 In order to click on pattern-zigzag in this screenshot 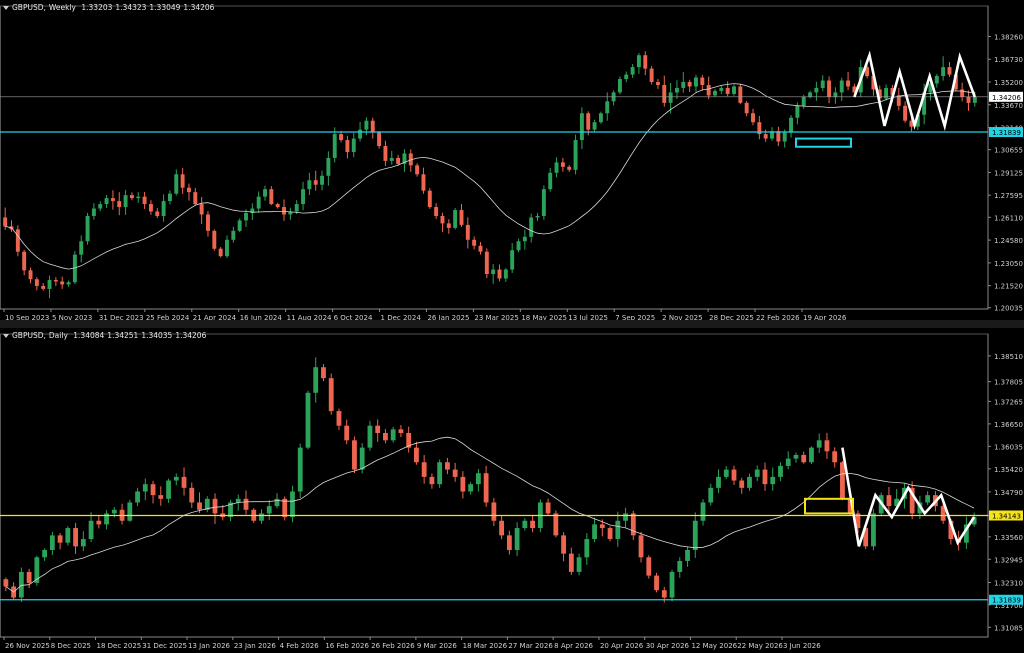, I will do `click(908, 497)`.